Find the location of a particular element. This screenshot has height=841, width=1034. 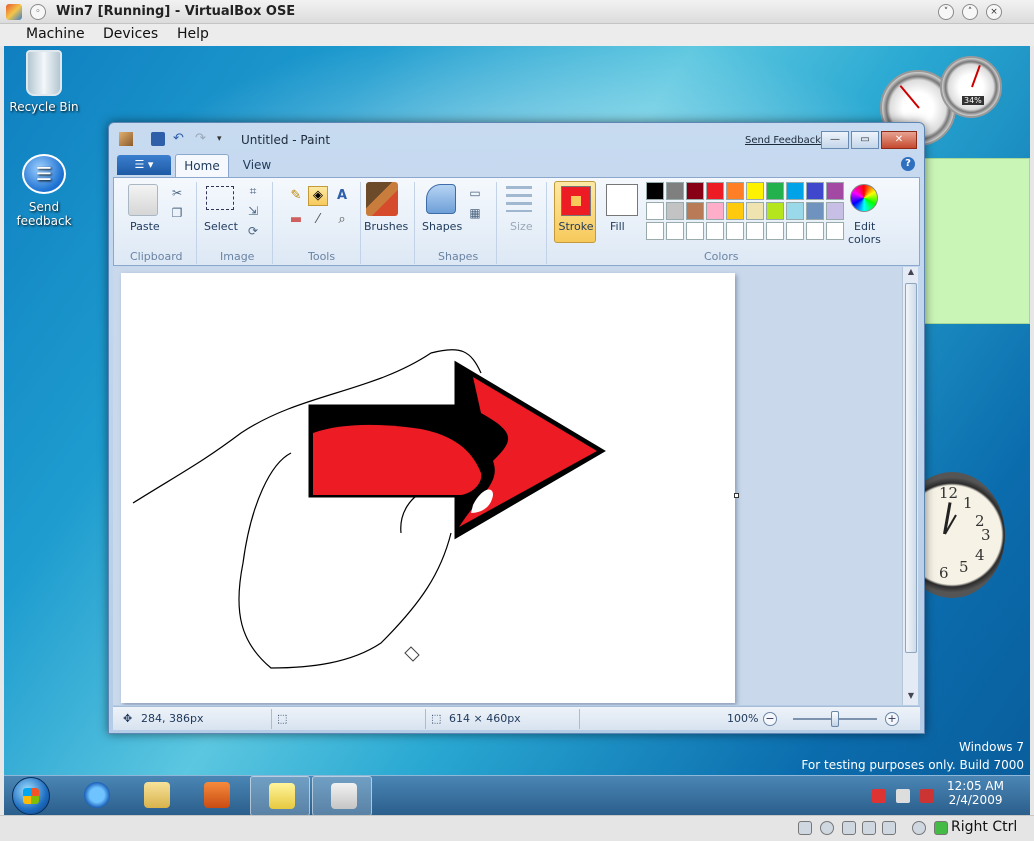

copy-icon: ❐ is located at coordinates (177, 213).